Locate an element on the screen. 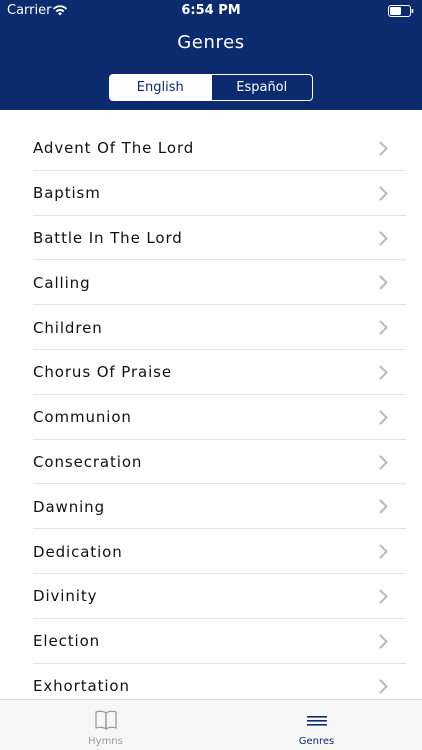  list-item: Chorus Of Praise is located at coordinates (211, 372).